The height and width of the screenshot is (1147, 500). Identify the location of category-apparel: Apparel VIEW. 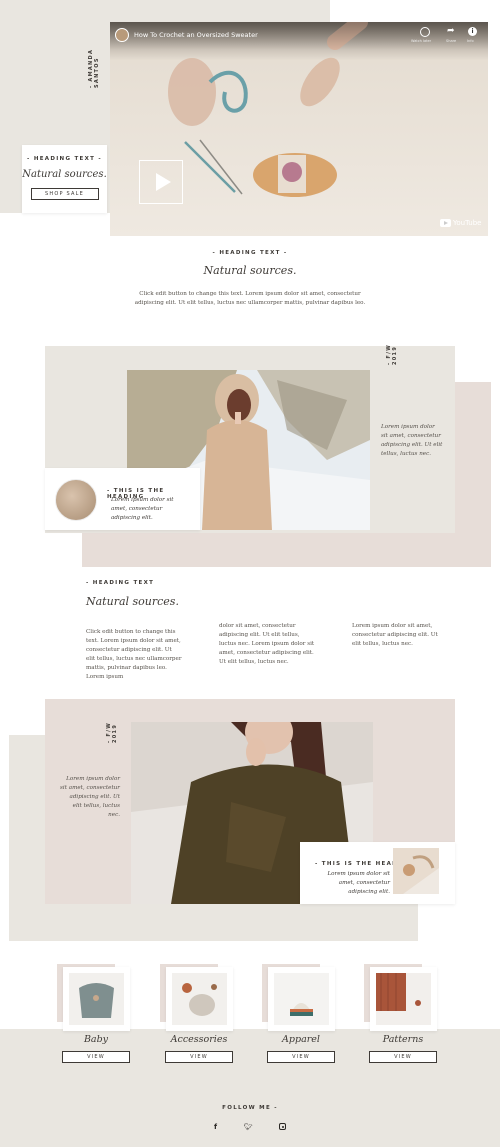
(301, 1015).